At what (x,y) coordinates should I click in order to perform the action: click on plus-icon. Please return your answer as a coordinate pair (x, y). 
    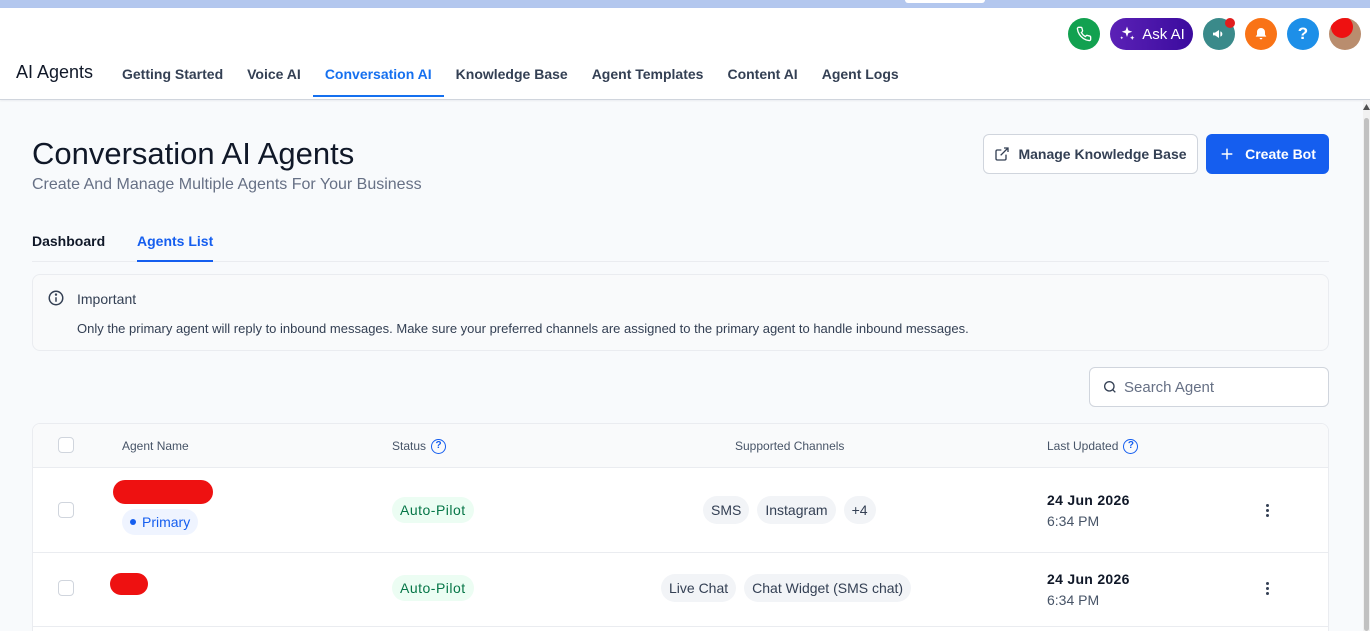
    Looking at the image, I should click on (1227, 154).